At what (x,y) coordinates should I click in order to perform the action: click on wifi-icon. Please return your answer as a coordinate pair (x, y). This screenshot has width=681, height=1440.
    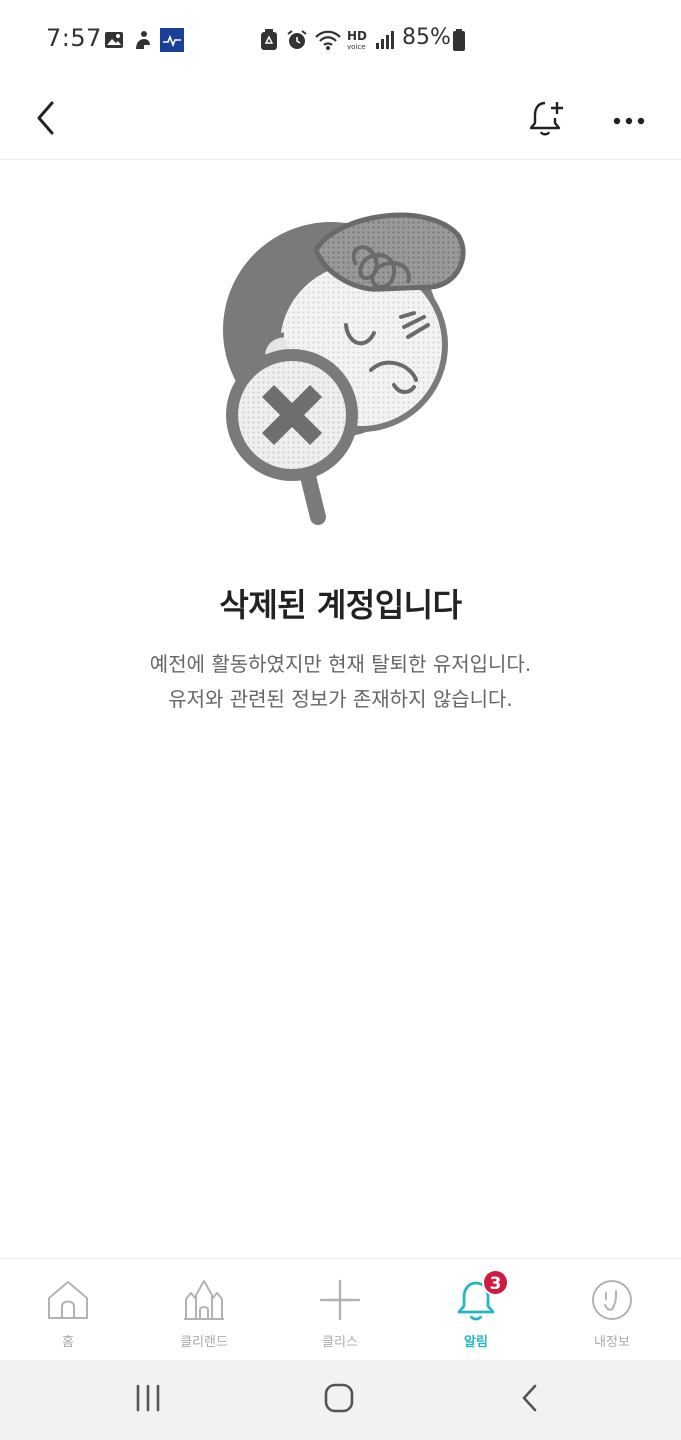
    Looking at the image, I should click on (328, 40).